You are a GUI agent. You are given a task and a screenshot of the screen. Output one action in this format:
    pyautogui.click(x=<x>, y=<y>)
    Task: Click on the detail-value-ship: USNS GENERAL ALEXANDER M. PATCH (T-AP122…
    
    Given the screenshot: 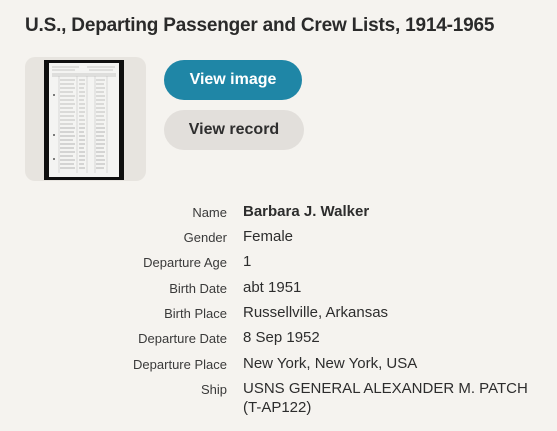 What is the action you would take?
    pyautogui.click(x=385, y=398)
    